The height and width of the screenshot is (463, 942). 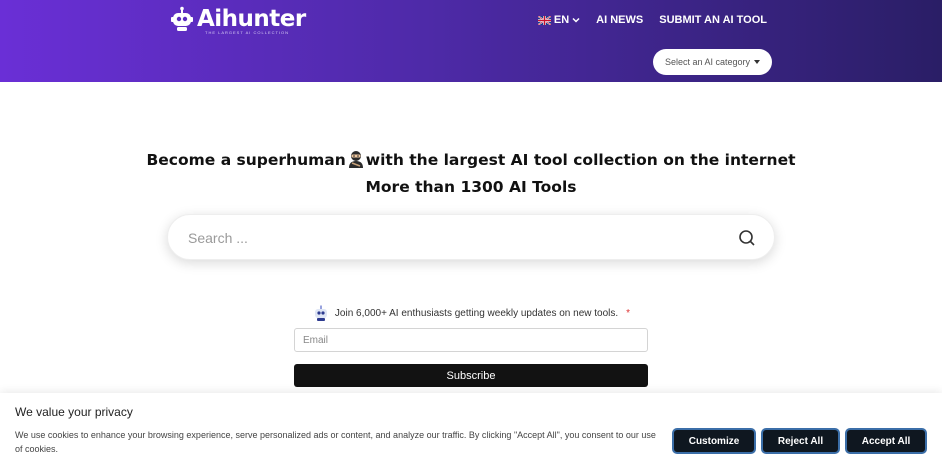 What do you see at coordinates (471, 340) in the screenshot?
I see `email-field` at bounding box center [471, 340].